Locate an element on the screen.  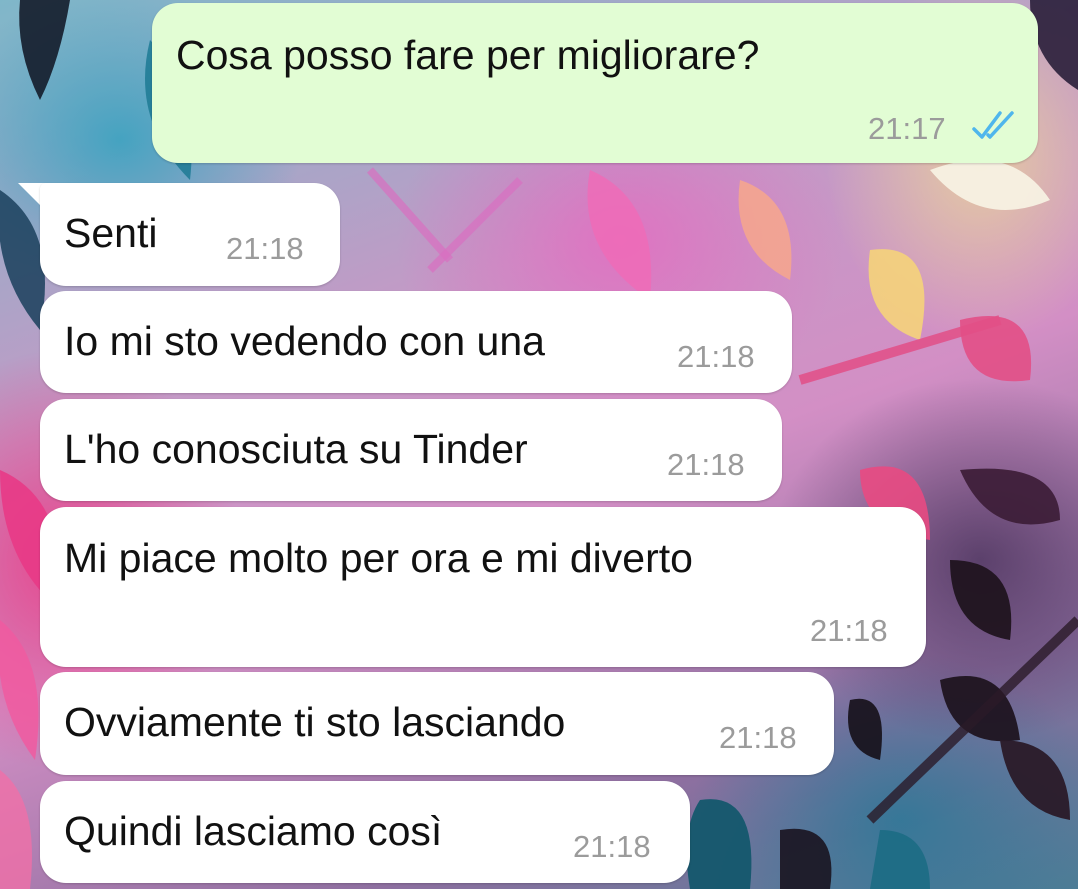
message-text: L'ho conosciuta su Tinder is located at coordinates (296, 449).